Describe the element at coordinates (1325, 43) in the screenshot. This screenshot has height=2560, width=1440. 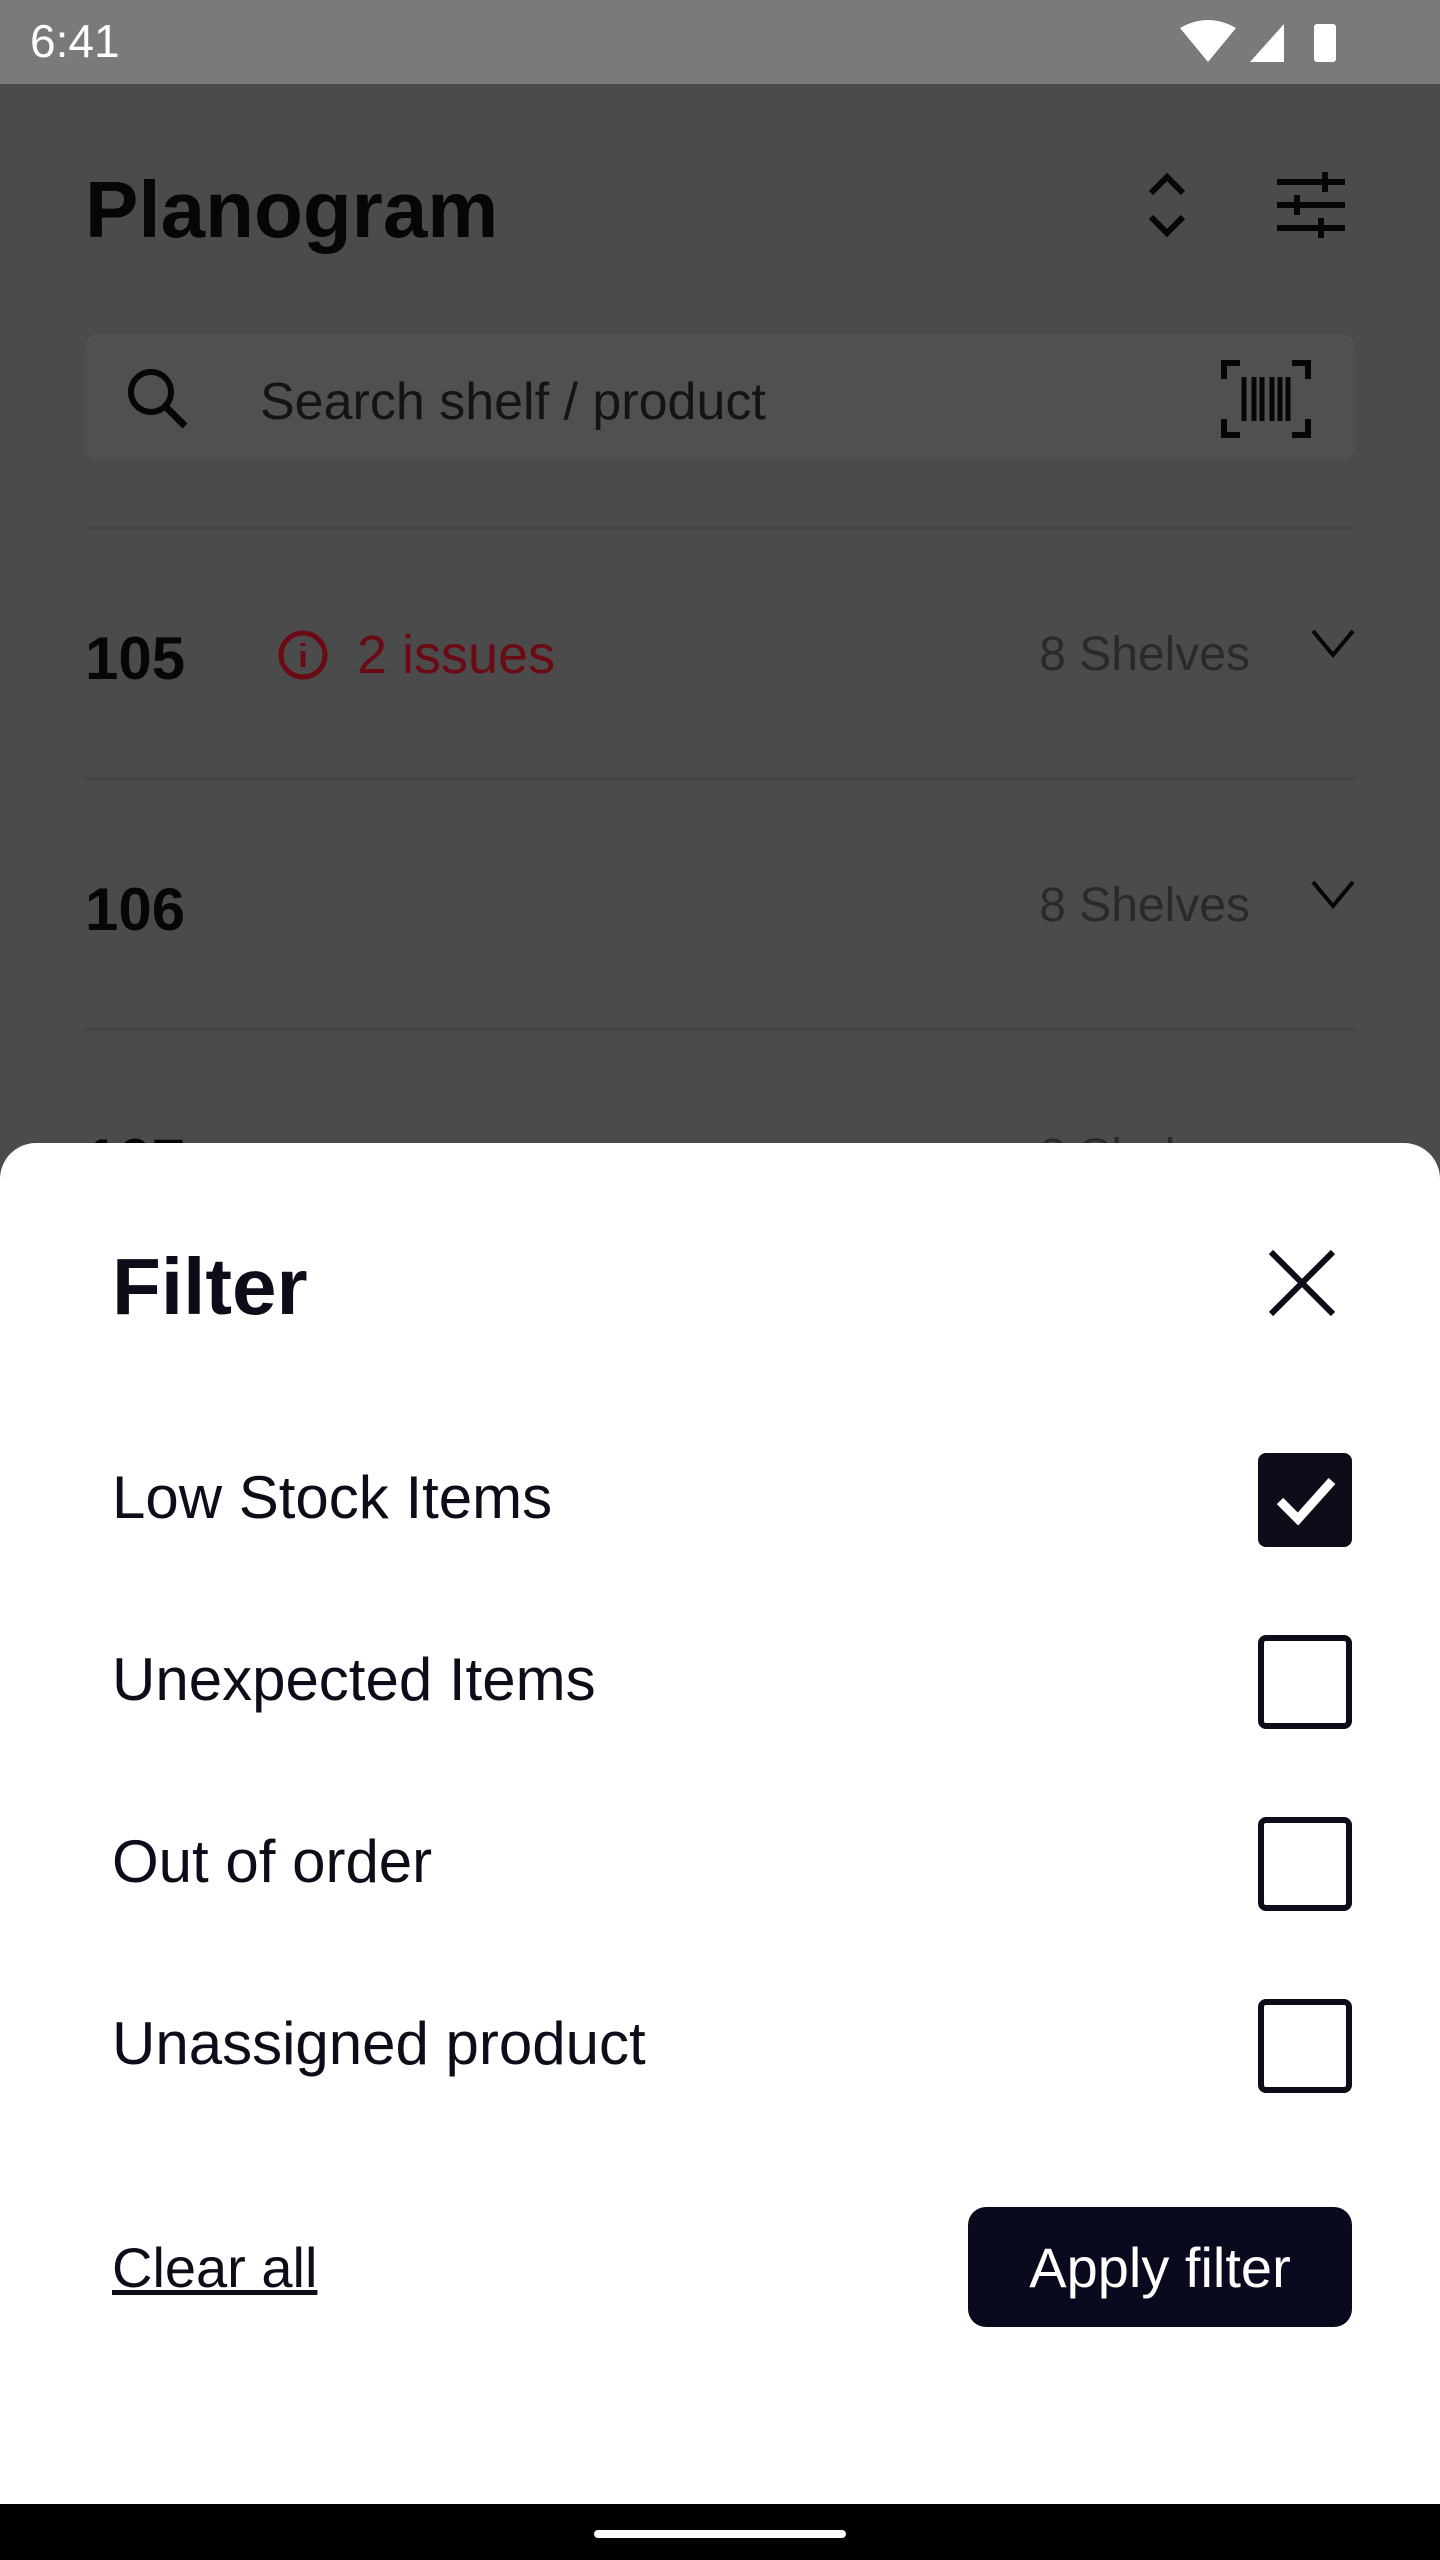
I see `battery-icon` at that location.